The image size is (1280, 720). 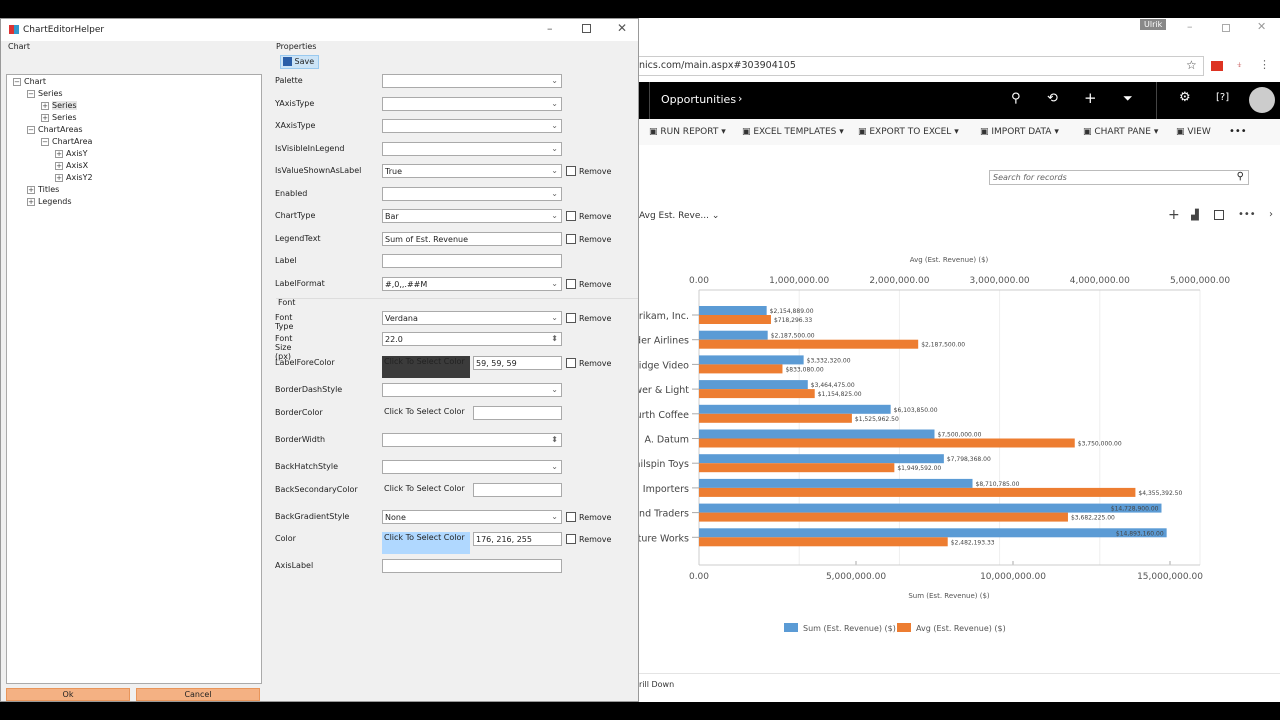 What do you see at coordinates (472, 339) in the screenshot?
I see `property-spinner: 22.0 ⬍` at bounding box center [472, 339].